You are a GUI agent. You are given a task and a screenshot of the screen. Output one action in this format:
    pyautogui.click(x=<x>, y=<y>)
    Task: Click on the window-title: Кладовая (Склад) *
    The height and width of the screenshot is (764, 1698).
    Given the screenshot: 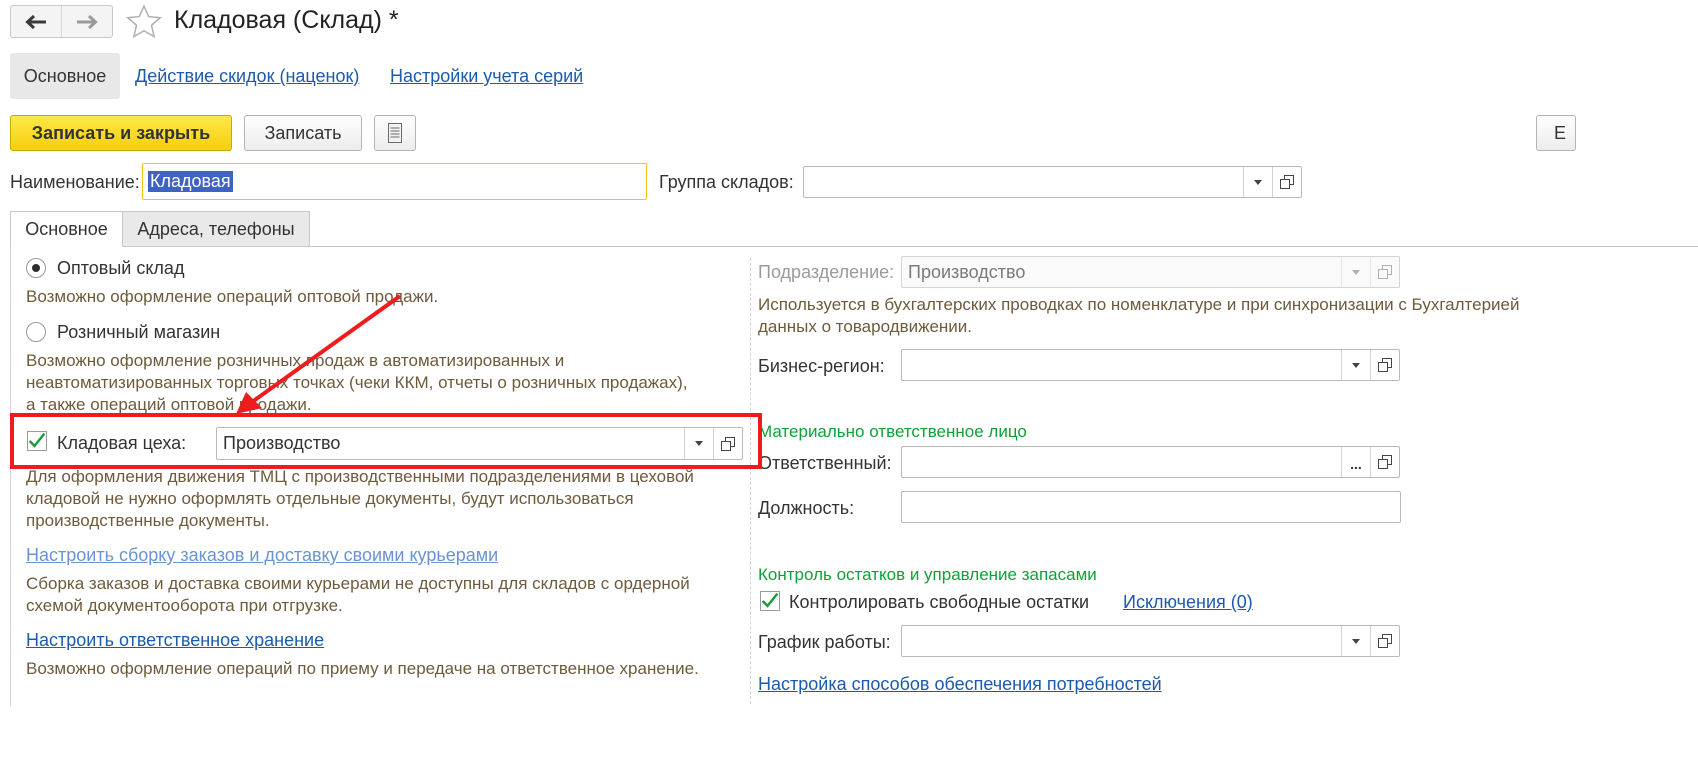 What is the action you would take?
    pyautogui.click(x=286, y=20)
    